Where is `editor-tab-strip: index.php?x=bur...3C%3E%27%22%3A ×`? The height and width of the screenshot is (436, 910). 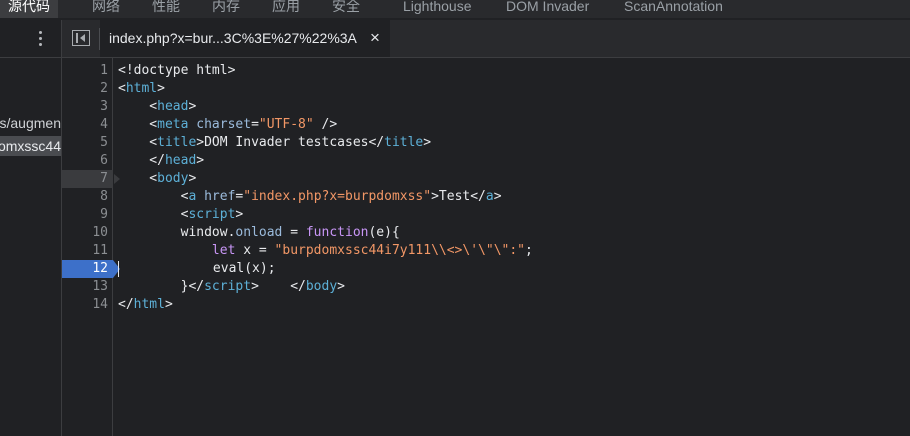
editor-tab-strip: index.php?x=bur...3C%3E%27%22%3A × is located at coordinates (486, 39).